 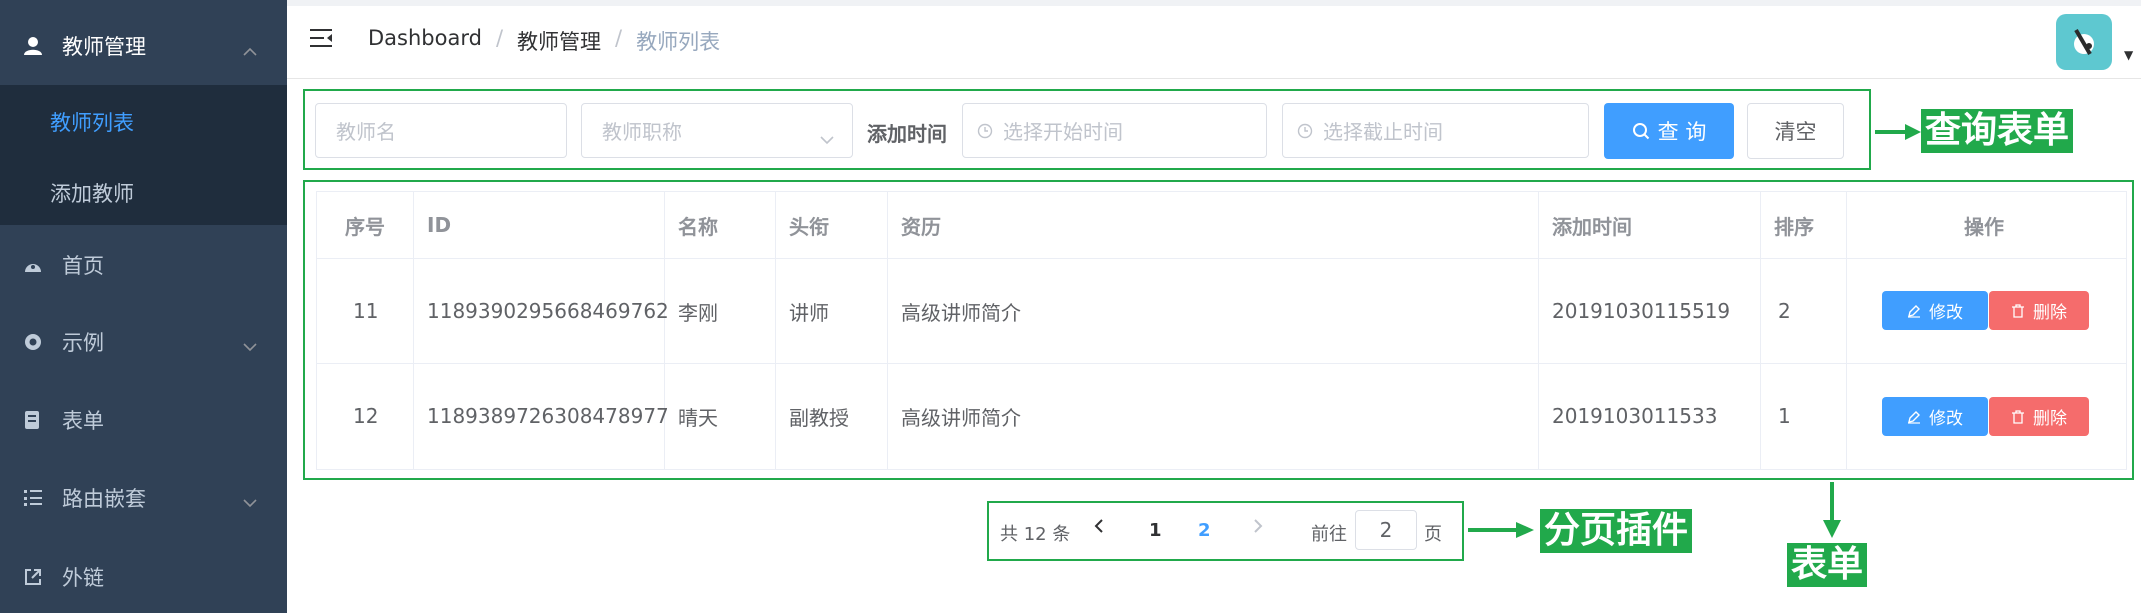 What do you see at coordinates (1641, 311) in the screenshot?
I see `row1-time: 20191030115519` at bounding box center [1641, 311].